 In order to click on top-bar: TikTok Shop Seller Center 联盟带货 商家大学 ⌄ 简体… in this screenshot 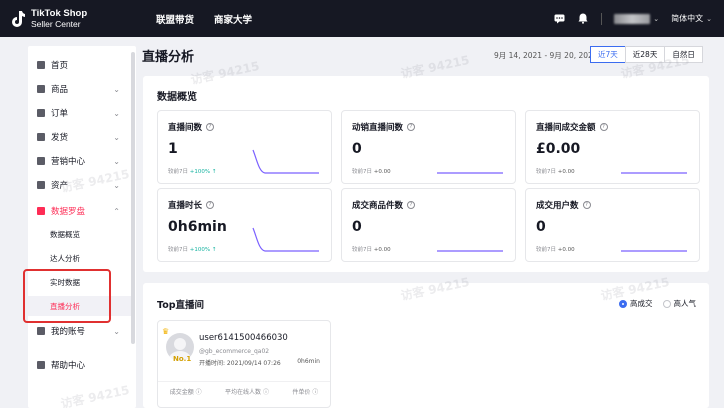, I will do `click(362, 18)`.